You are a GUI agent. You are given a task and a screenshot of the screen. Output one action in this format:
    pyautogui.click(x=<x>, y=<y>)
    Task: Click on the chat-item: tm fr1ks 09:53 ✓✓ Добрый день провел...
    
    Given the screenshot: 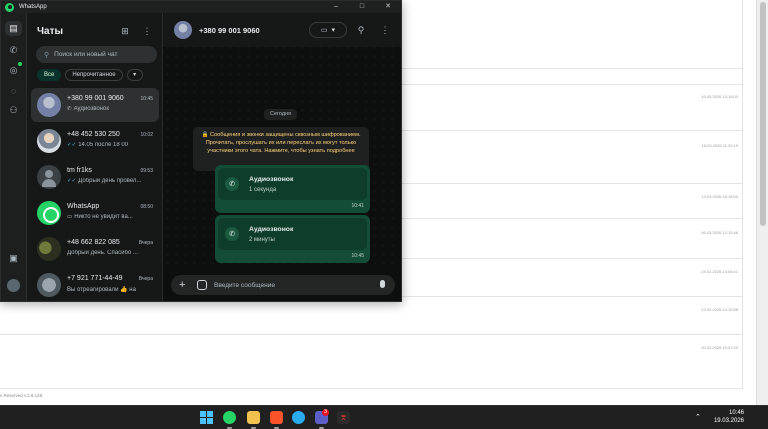 What is the action you would take?
    pyautogui.click(x=95, y=177)
    